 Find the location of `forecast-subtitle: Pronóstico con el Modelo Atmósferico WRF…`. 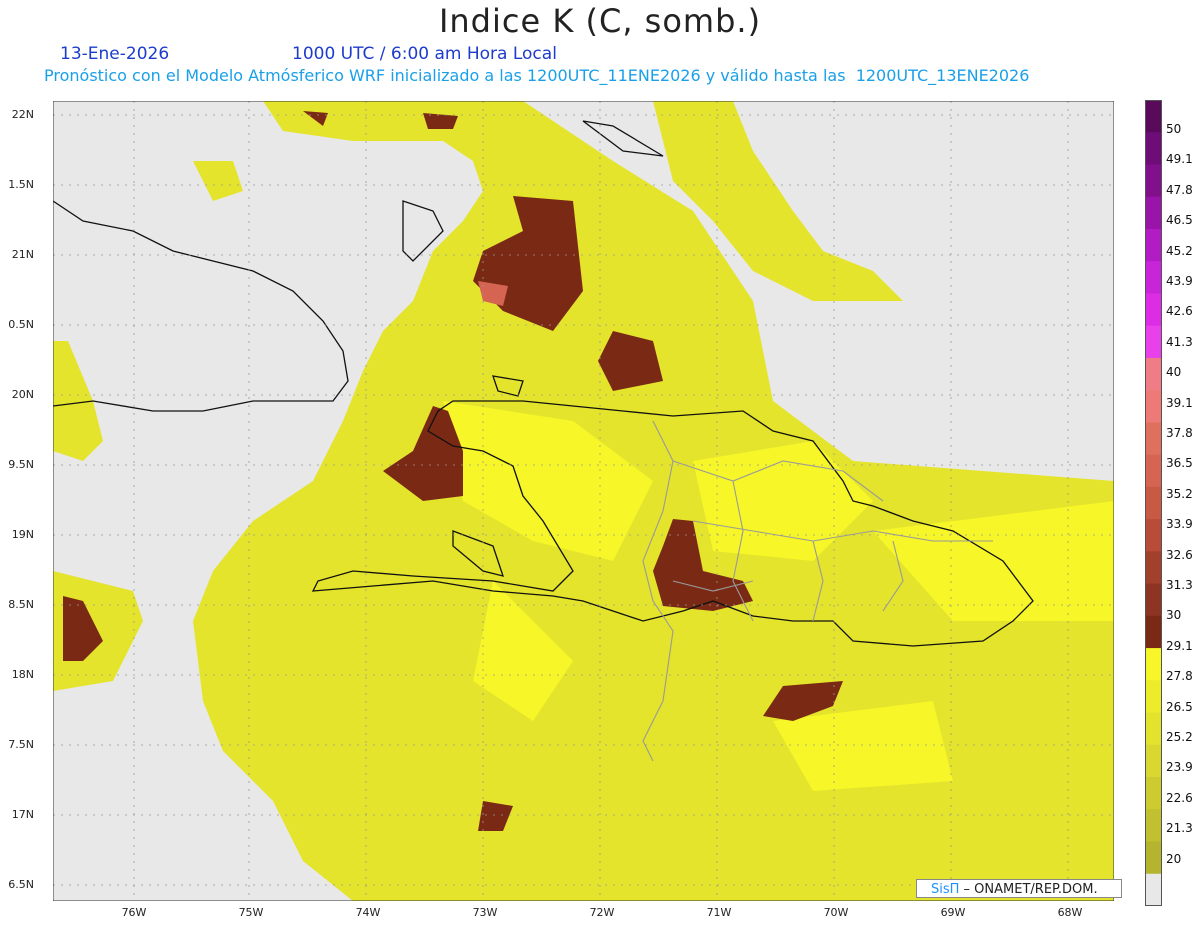

forecast-subtitle: Pronóstico con el Modelo Atmósferico WRF… is located at coordinates (537, 75).